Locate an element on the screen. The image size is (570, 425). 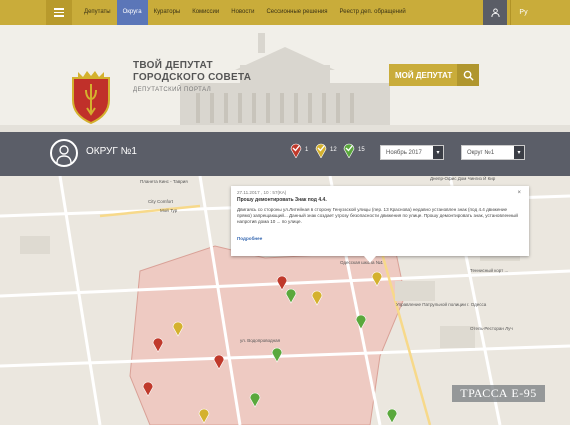
portal-title-line1: ТВОЙ ДЕПУТАТ is located at coordinates (173, 65).